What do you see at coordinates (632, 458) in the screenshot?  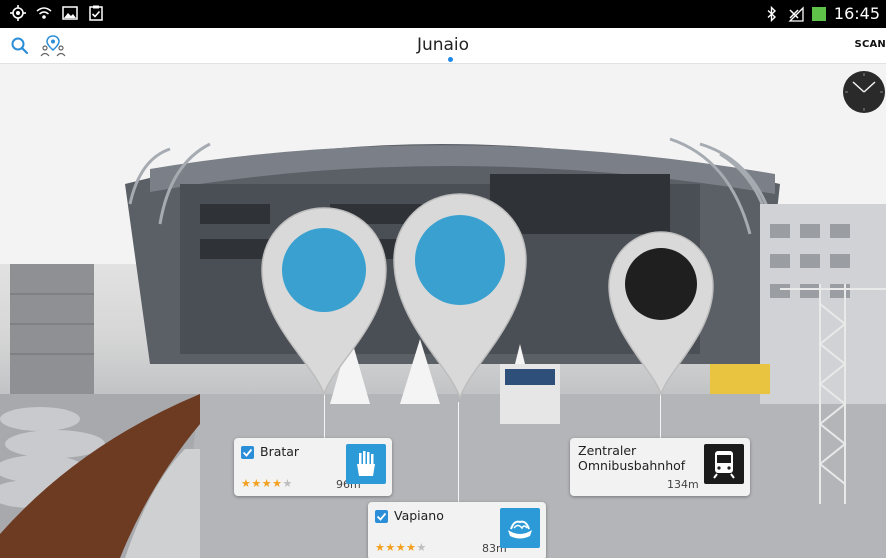 I see `poi-name: Zentraler Omnibusbahnhof` at bounding box center [632, 458].